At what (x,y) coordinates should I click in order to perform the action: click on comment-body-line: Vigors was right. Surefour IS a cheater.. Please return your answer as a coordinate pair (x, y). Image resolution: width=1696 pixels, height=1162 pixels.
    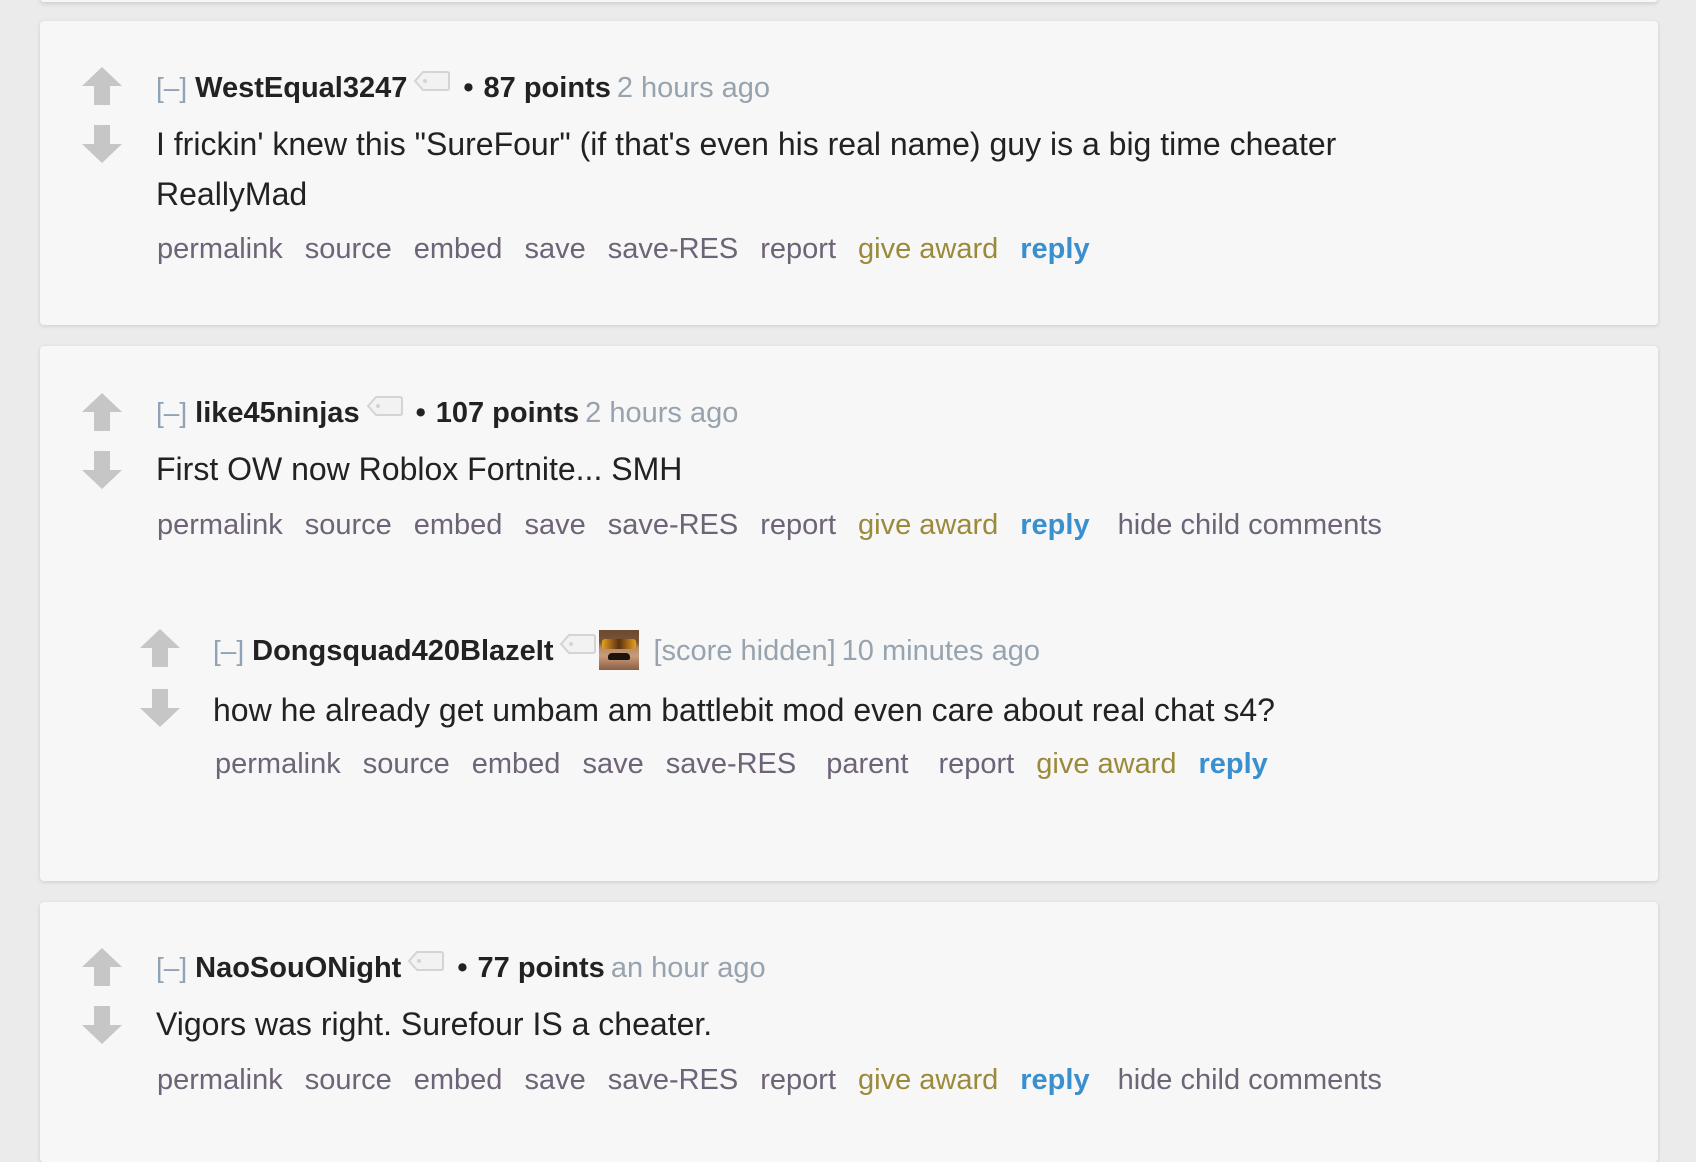
    Looking at the image, I should click on (434, 1024).